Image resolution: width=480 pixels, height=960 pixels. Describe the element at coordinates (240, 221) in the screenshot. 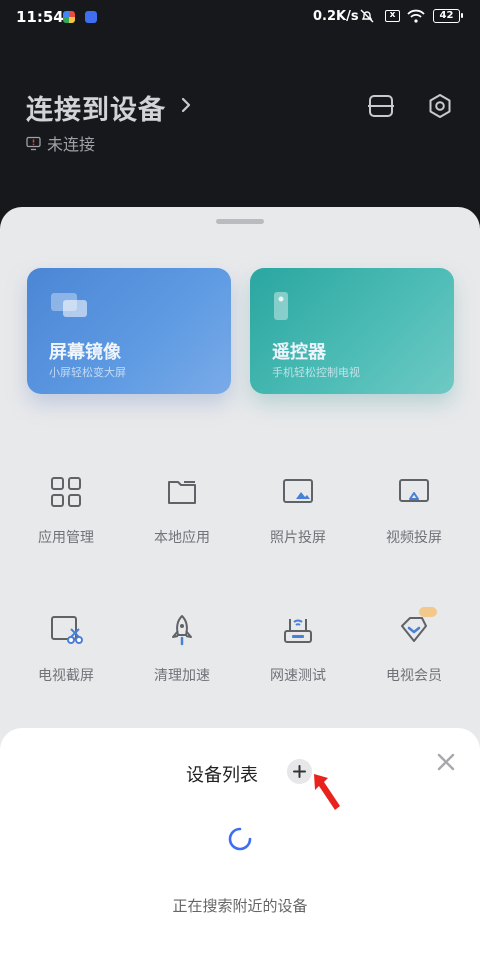

I see `drag-handle` at that location.